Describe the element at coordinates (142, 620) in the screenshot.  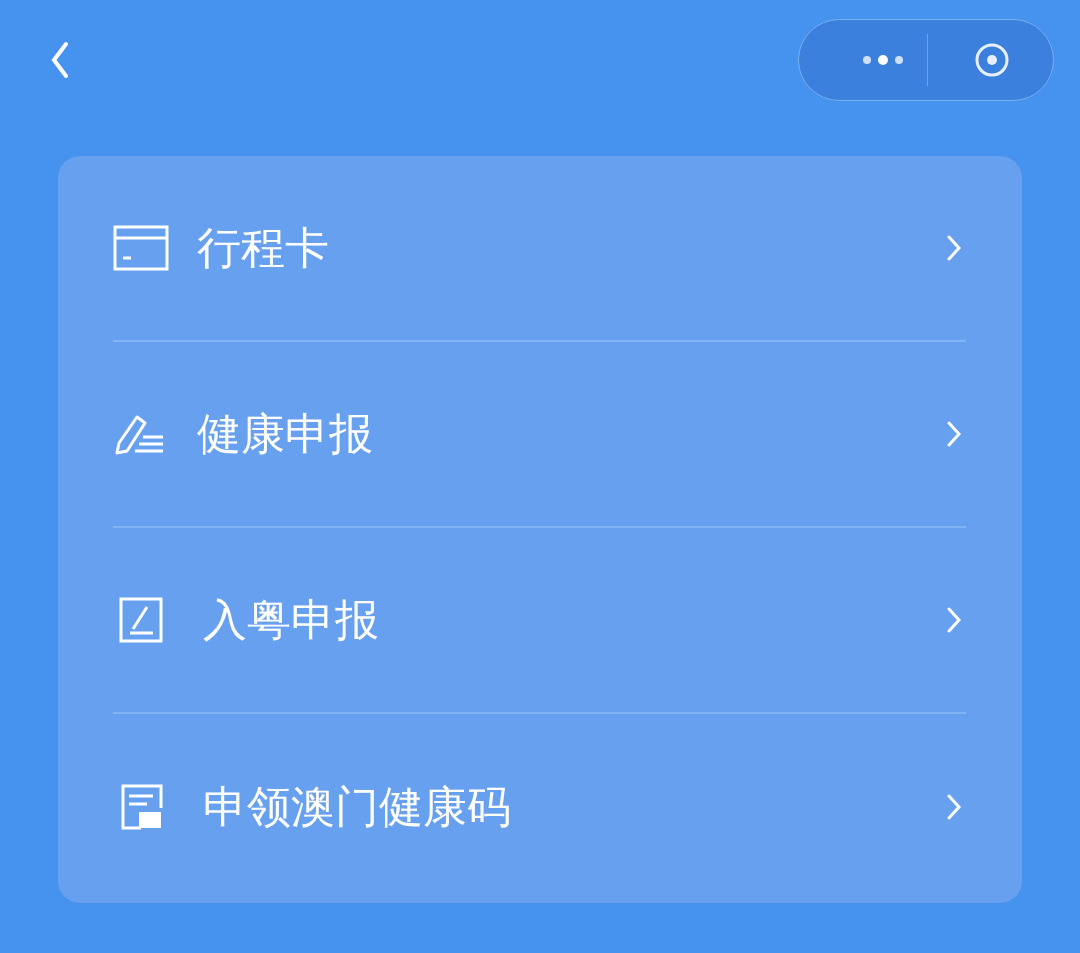
I see `edit-box-icon` at that location.